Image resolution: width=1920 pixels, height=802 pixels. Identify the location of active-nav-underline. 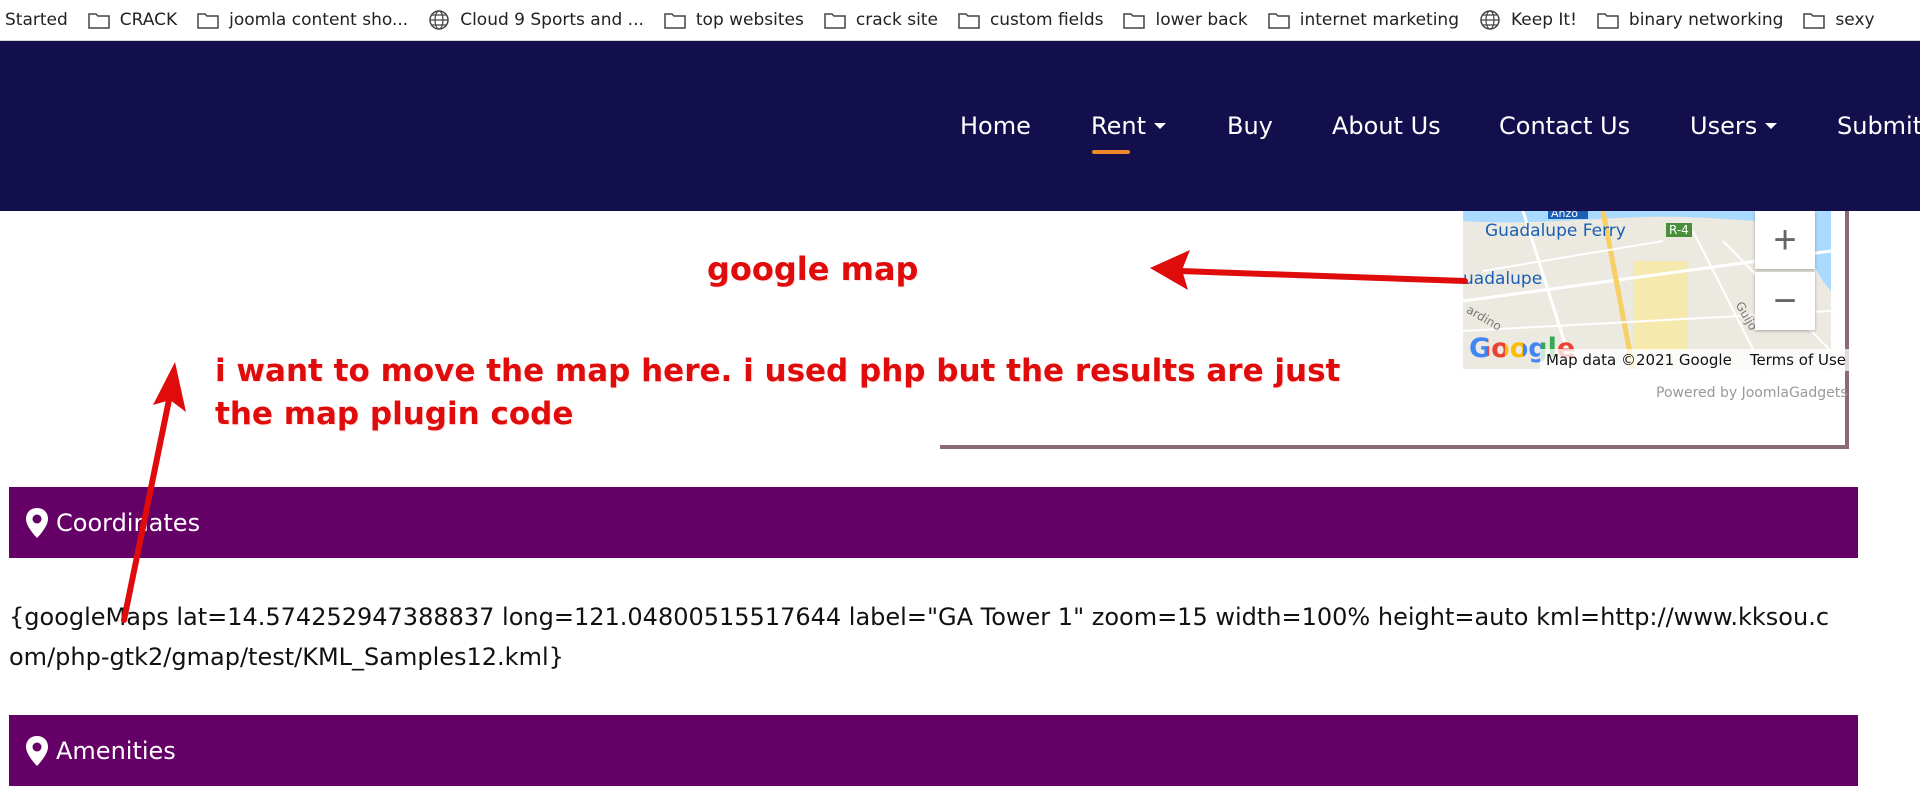
(1111, 152).